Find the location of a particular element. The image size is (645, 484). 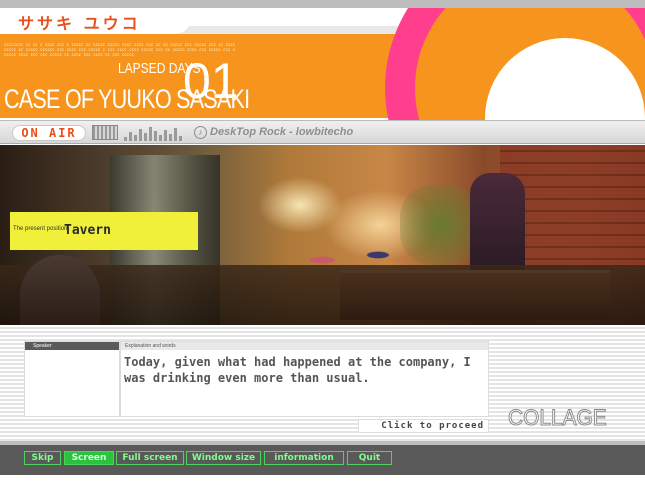

concentric-rings-graphic is located at coordinates (515, 64).